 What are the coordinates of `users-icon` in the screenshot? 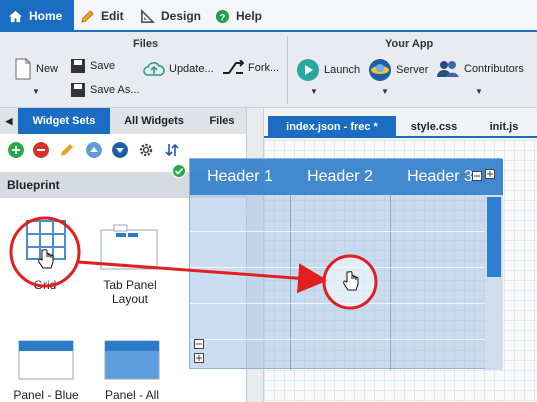 It's located at (448, 69).